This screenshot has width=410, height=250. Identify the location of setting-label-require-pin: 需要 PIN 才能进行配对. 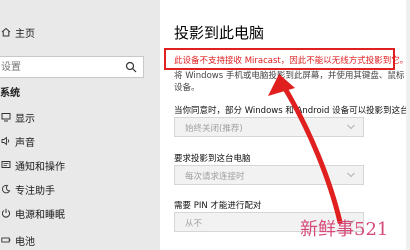
(218, 206).